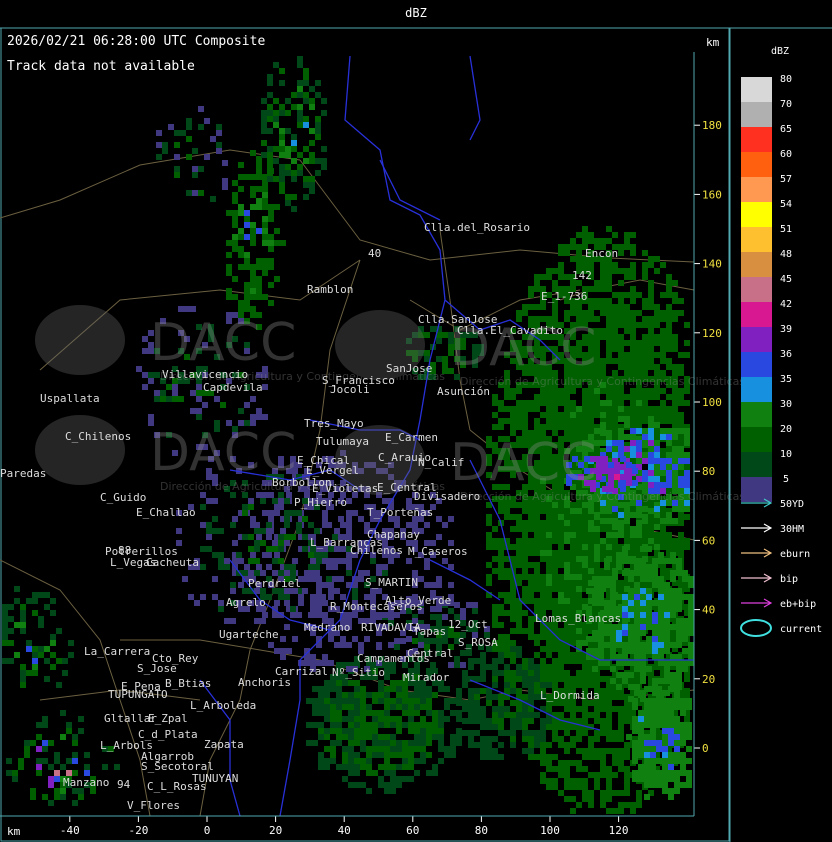 The width and height of the screenshot is (832, 842). What do you see at coordinates (712, 333) in the screenshot?
I see `y-tick-label: 120` at bounding box center [712, 333].